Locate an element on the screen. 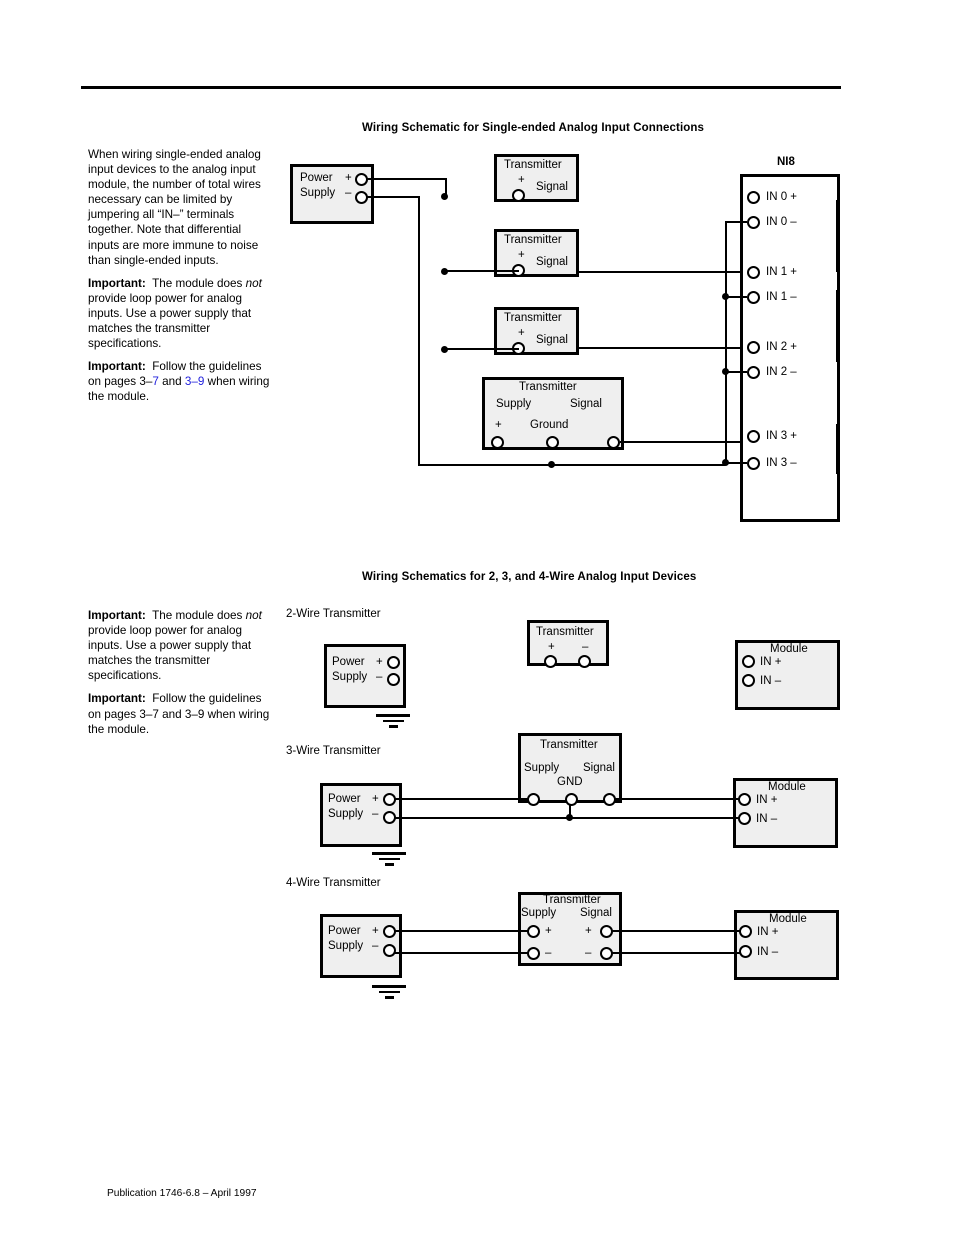 This screenshot has height=1235, width=954. s1-plus-bus-vertical is located at coordinates (1, 129).